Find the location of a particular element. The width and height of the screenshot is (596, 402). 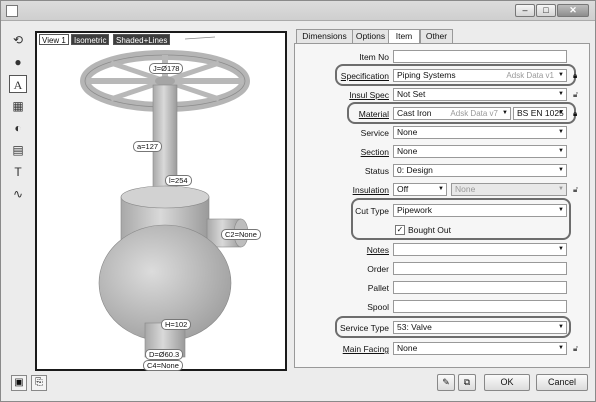

text-icon: A is located at coordinates (18, 84).